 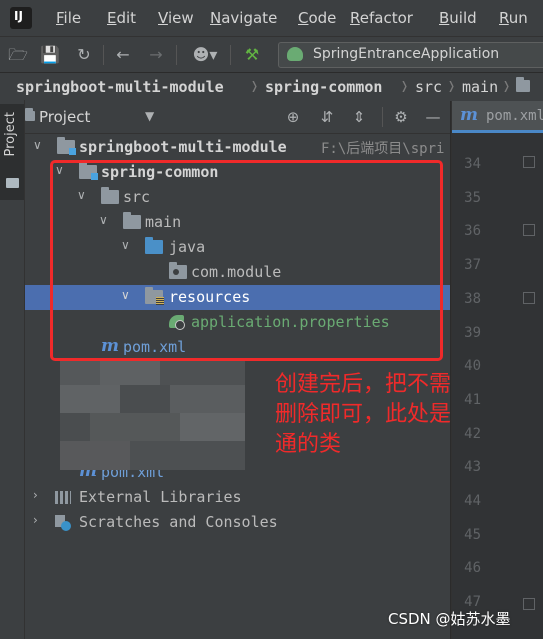 I want to click on line-number: 36, so click(x=472, y=231).